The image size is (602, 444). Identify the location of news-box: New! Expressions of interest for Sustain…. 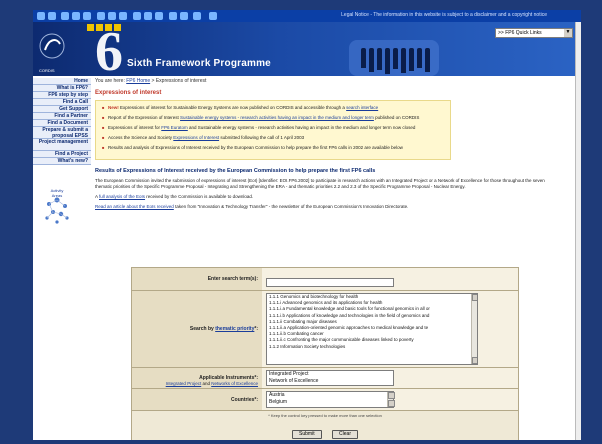
(273, 130).